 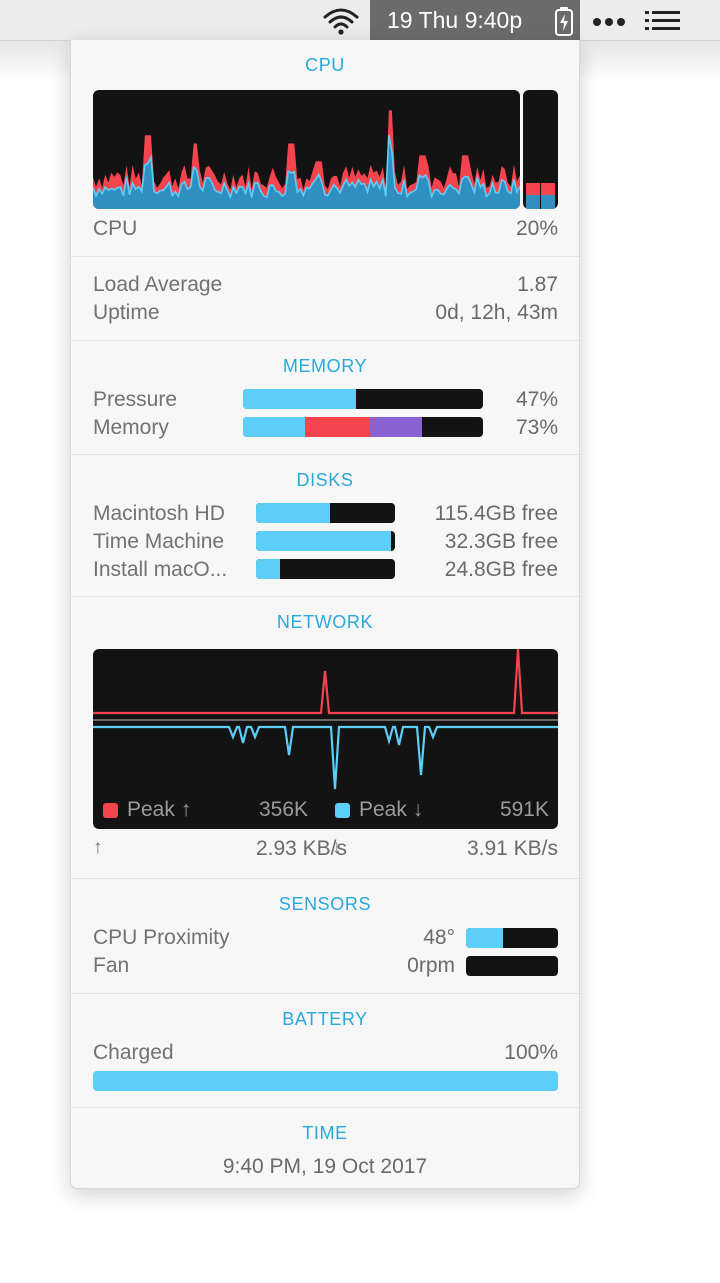 What do you see at coordinates (325, 1166) in the screenshot?
I see `time-value: 9:40 PM, 19 Oct 2017` at bounding box center [325, 1166].